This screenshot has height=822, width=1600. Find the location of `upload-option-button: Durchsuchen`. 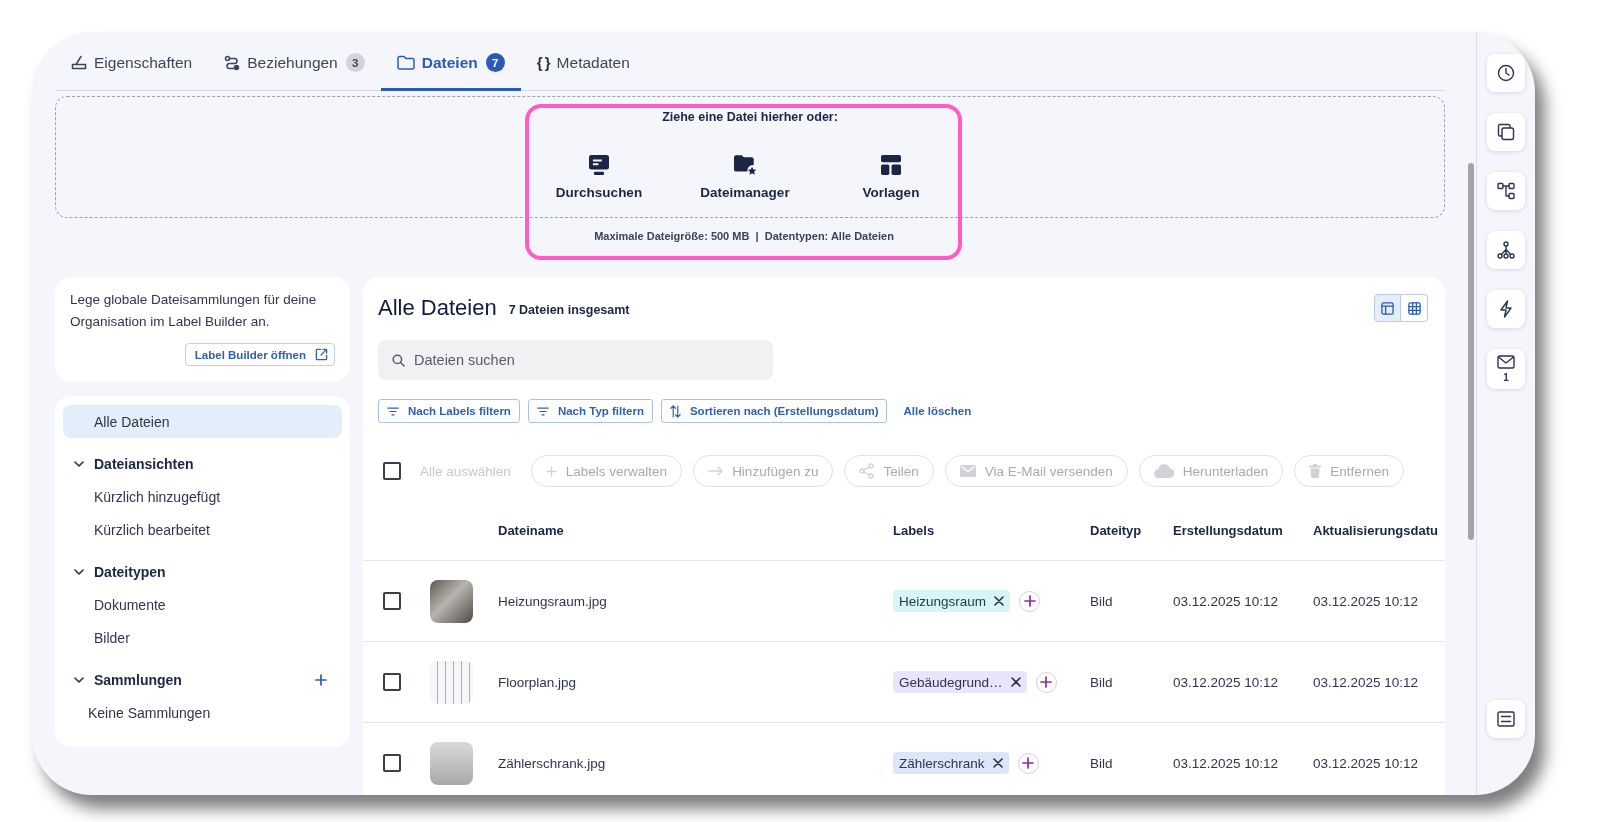

upload-option-button: Durchsuchen is located at coordinates (599, 177).